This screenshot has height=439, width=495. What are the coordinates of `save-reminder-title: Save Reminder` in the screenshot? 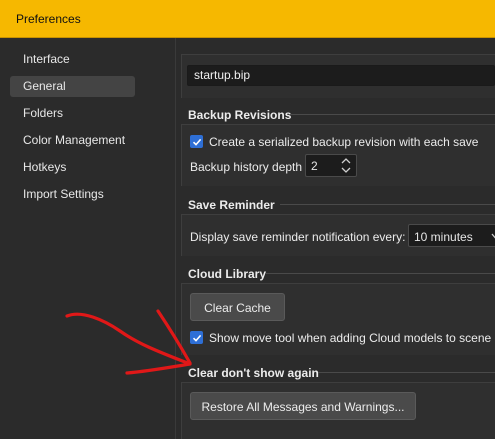 It's located at (231, 205).